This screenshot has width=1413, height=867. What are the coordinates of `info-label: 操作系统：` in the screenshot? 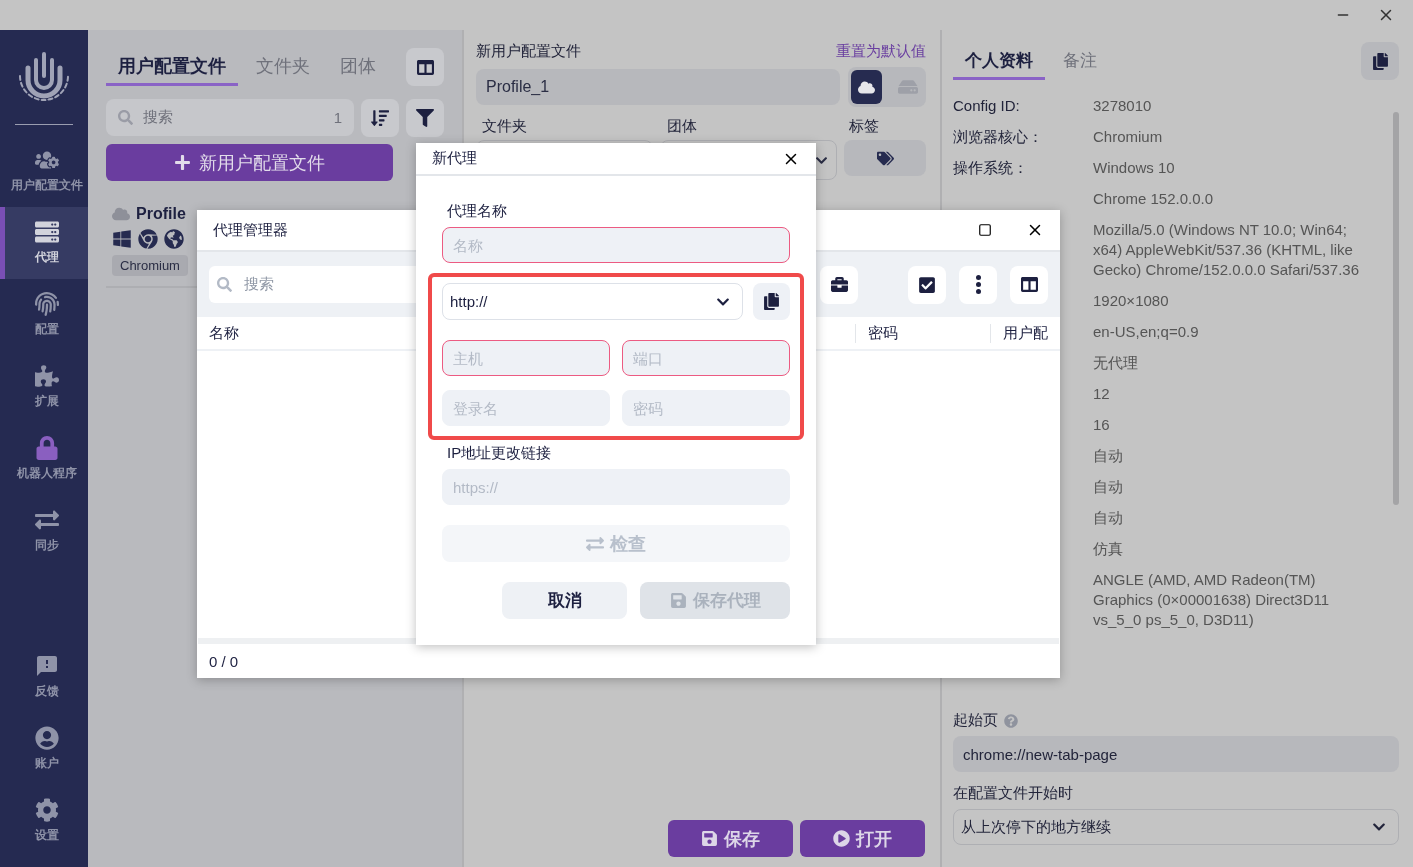 It's located at (991, 168).